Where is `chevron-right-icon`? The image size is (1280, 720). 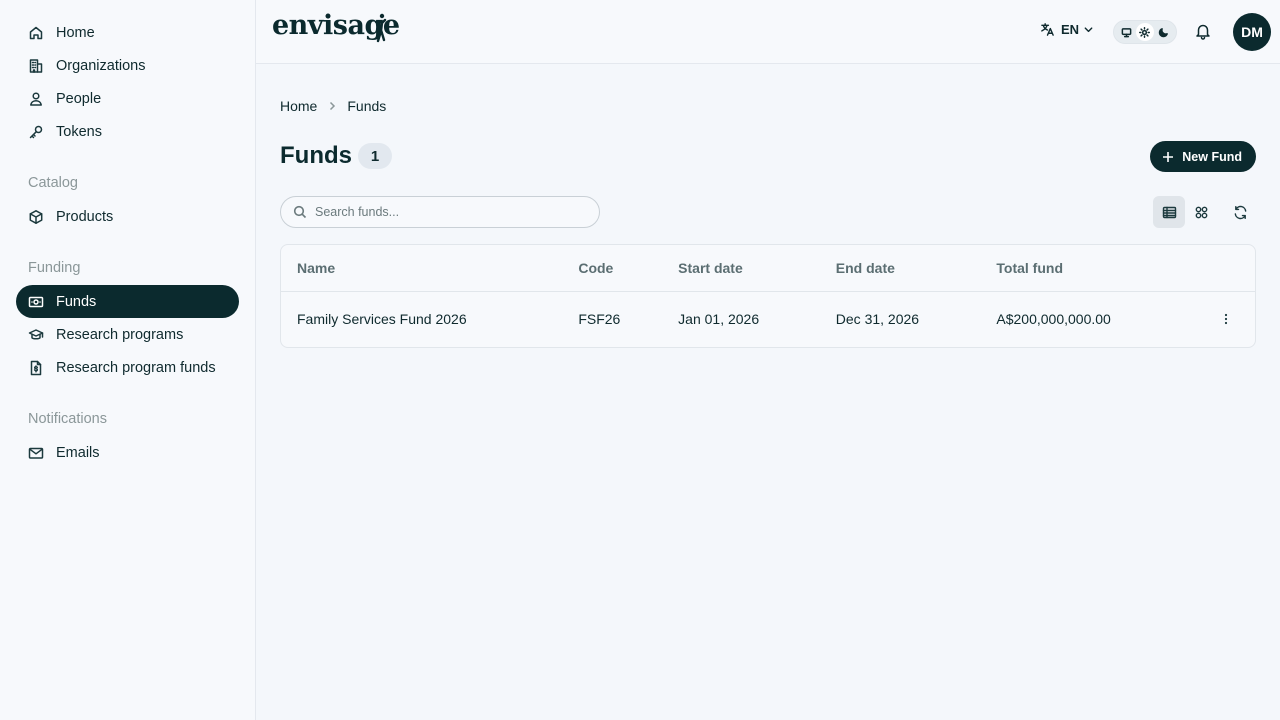 chevron-right-icon is located at coordinates (332, 106).